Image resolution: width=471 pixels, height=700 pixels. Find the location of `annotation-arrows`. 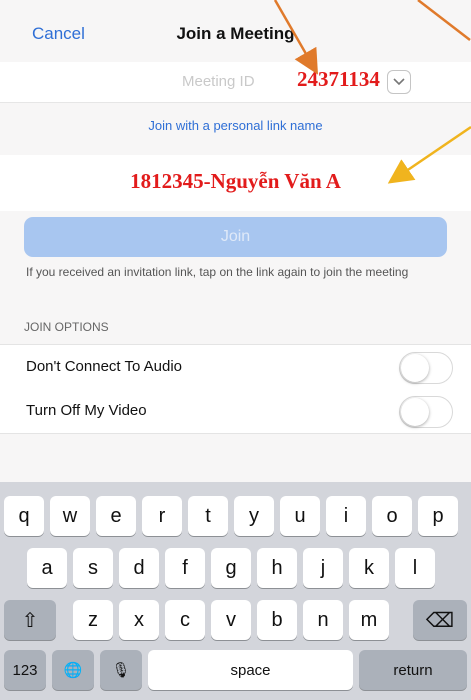

annotation-arrows is located at coordinates (372, 92).